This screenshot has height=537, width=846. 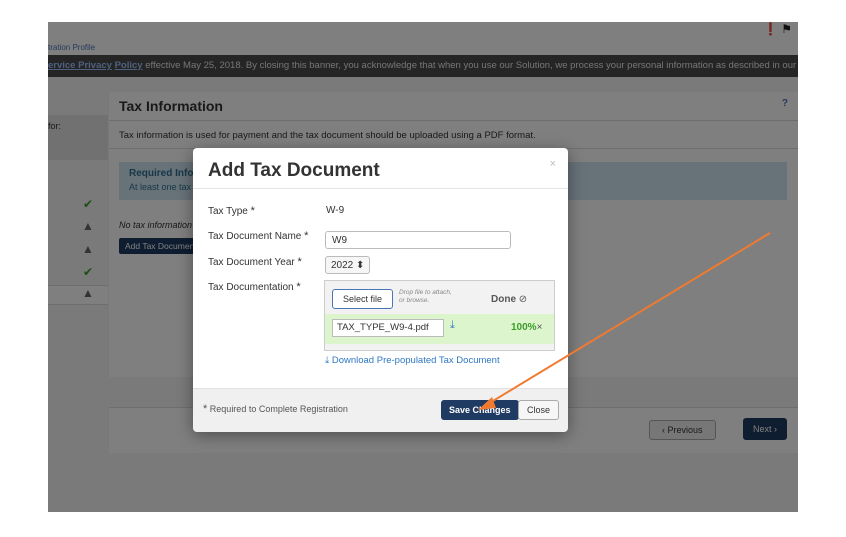 What do you see at coordinates (480, 410) in the screenshot?
I see `save-changes-button: Save Changes` at bounding box center [480, 410].